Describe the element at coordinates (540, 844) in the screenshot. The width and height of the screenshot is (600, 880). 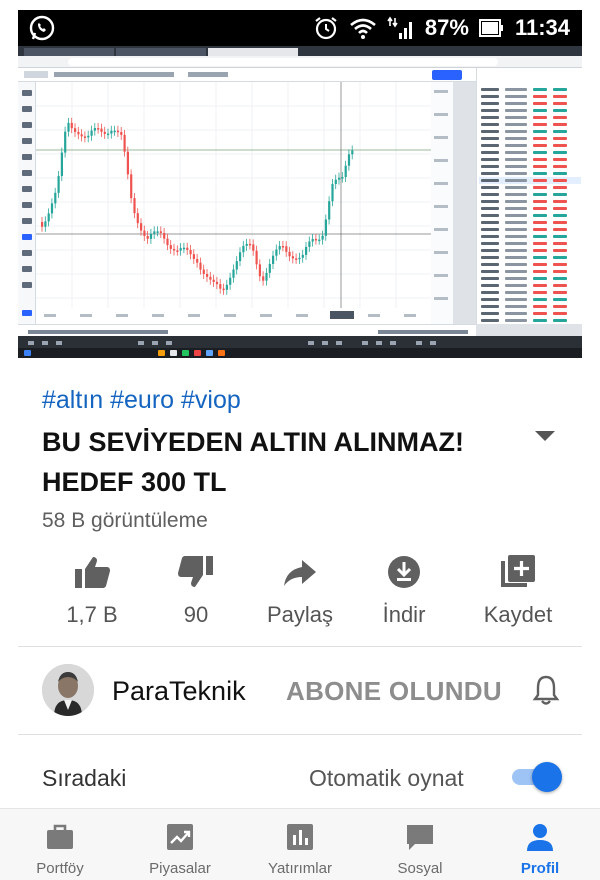
I see `nav-profil: Profil` at that location.